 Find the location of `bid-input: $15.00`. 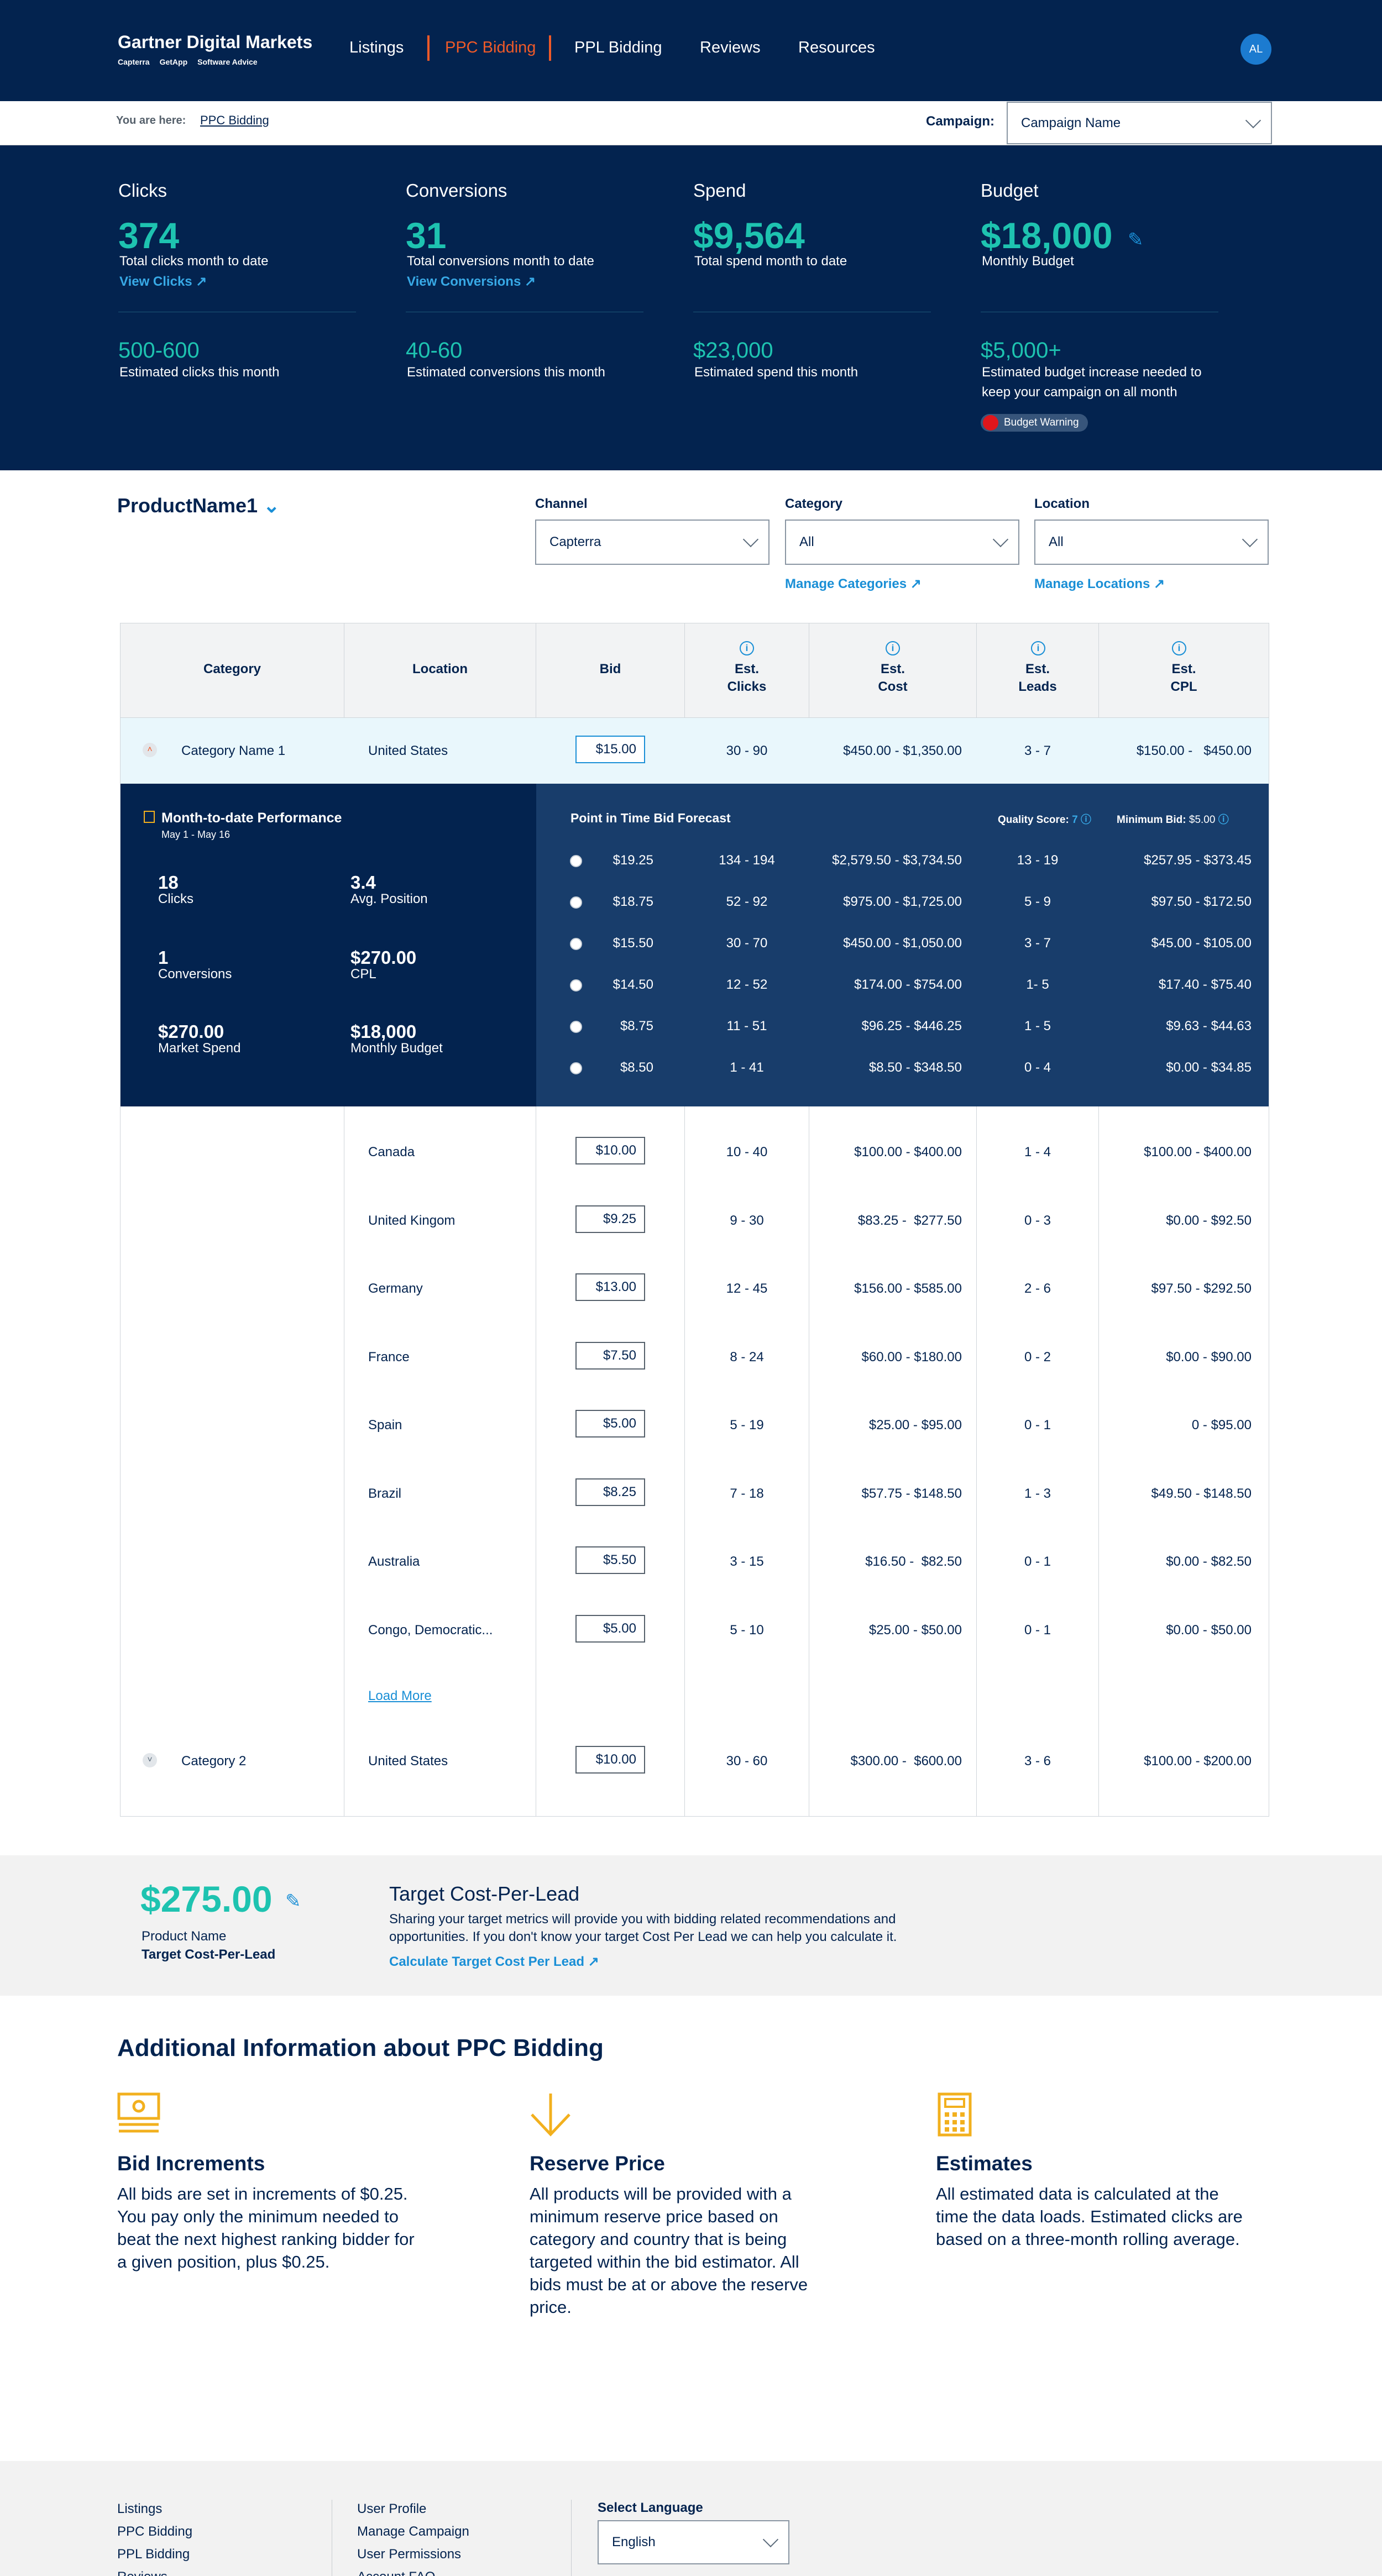

bid-input: $15.00 is located at coordinates (610, 749).